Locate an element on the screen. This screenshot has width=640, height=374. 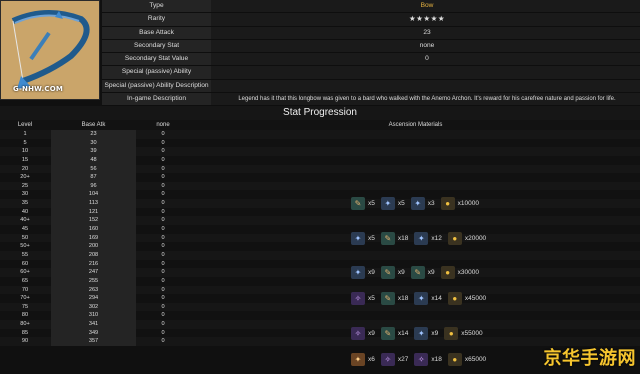
table-row: 50+ 200 0 is located at coordinates (320, 246).